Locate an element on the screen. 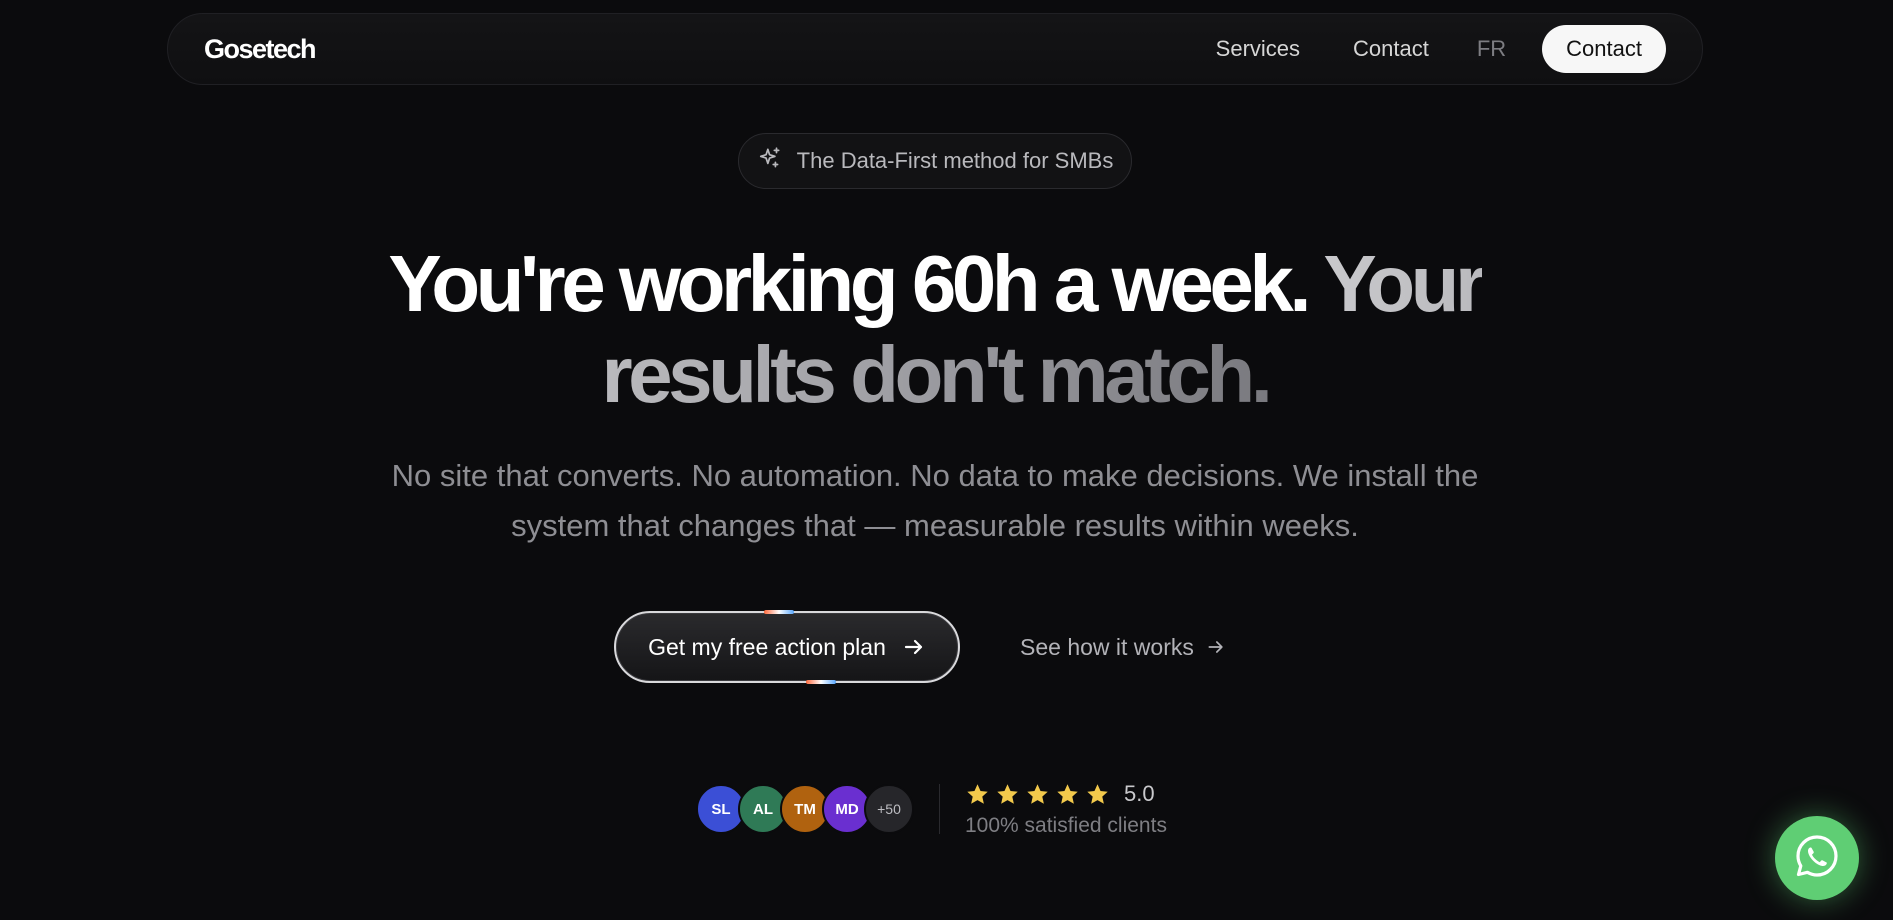  top-navbar: Gosetech Services Contact FR Contact is located at coordinates (935, 49).